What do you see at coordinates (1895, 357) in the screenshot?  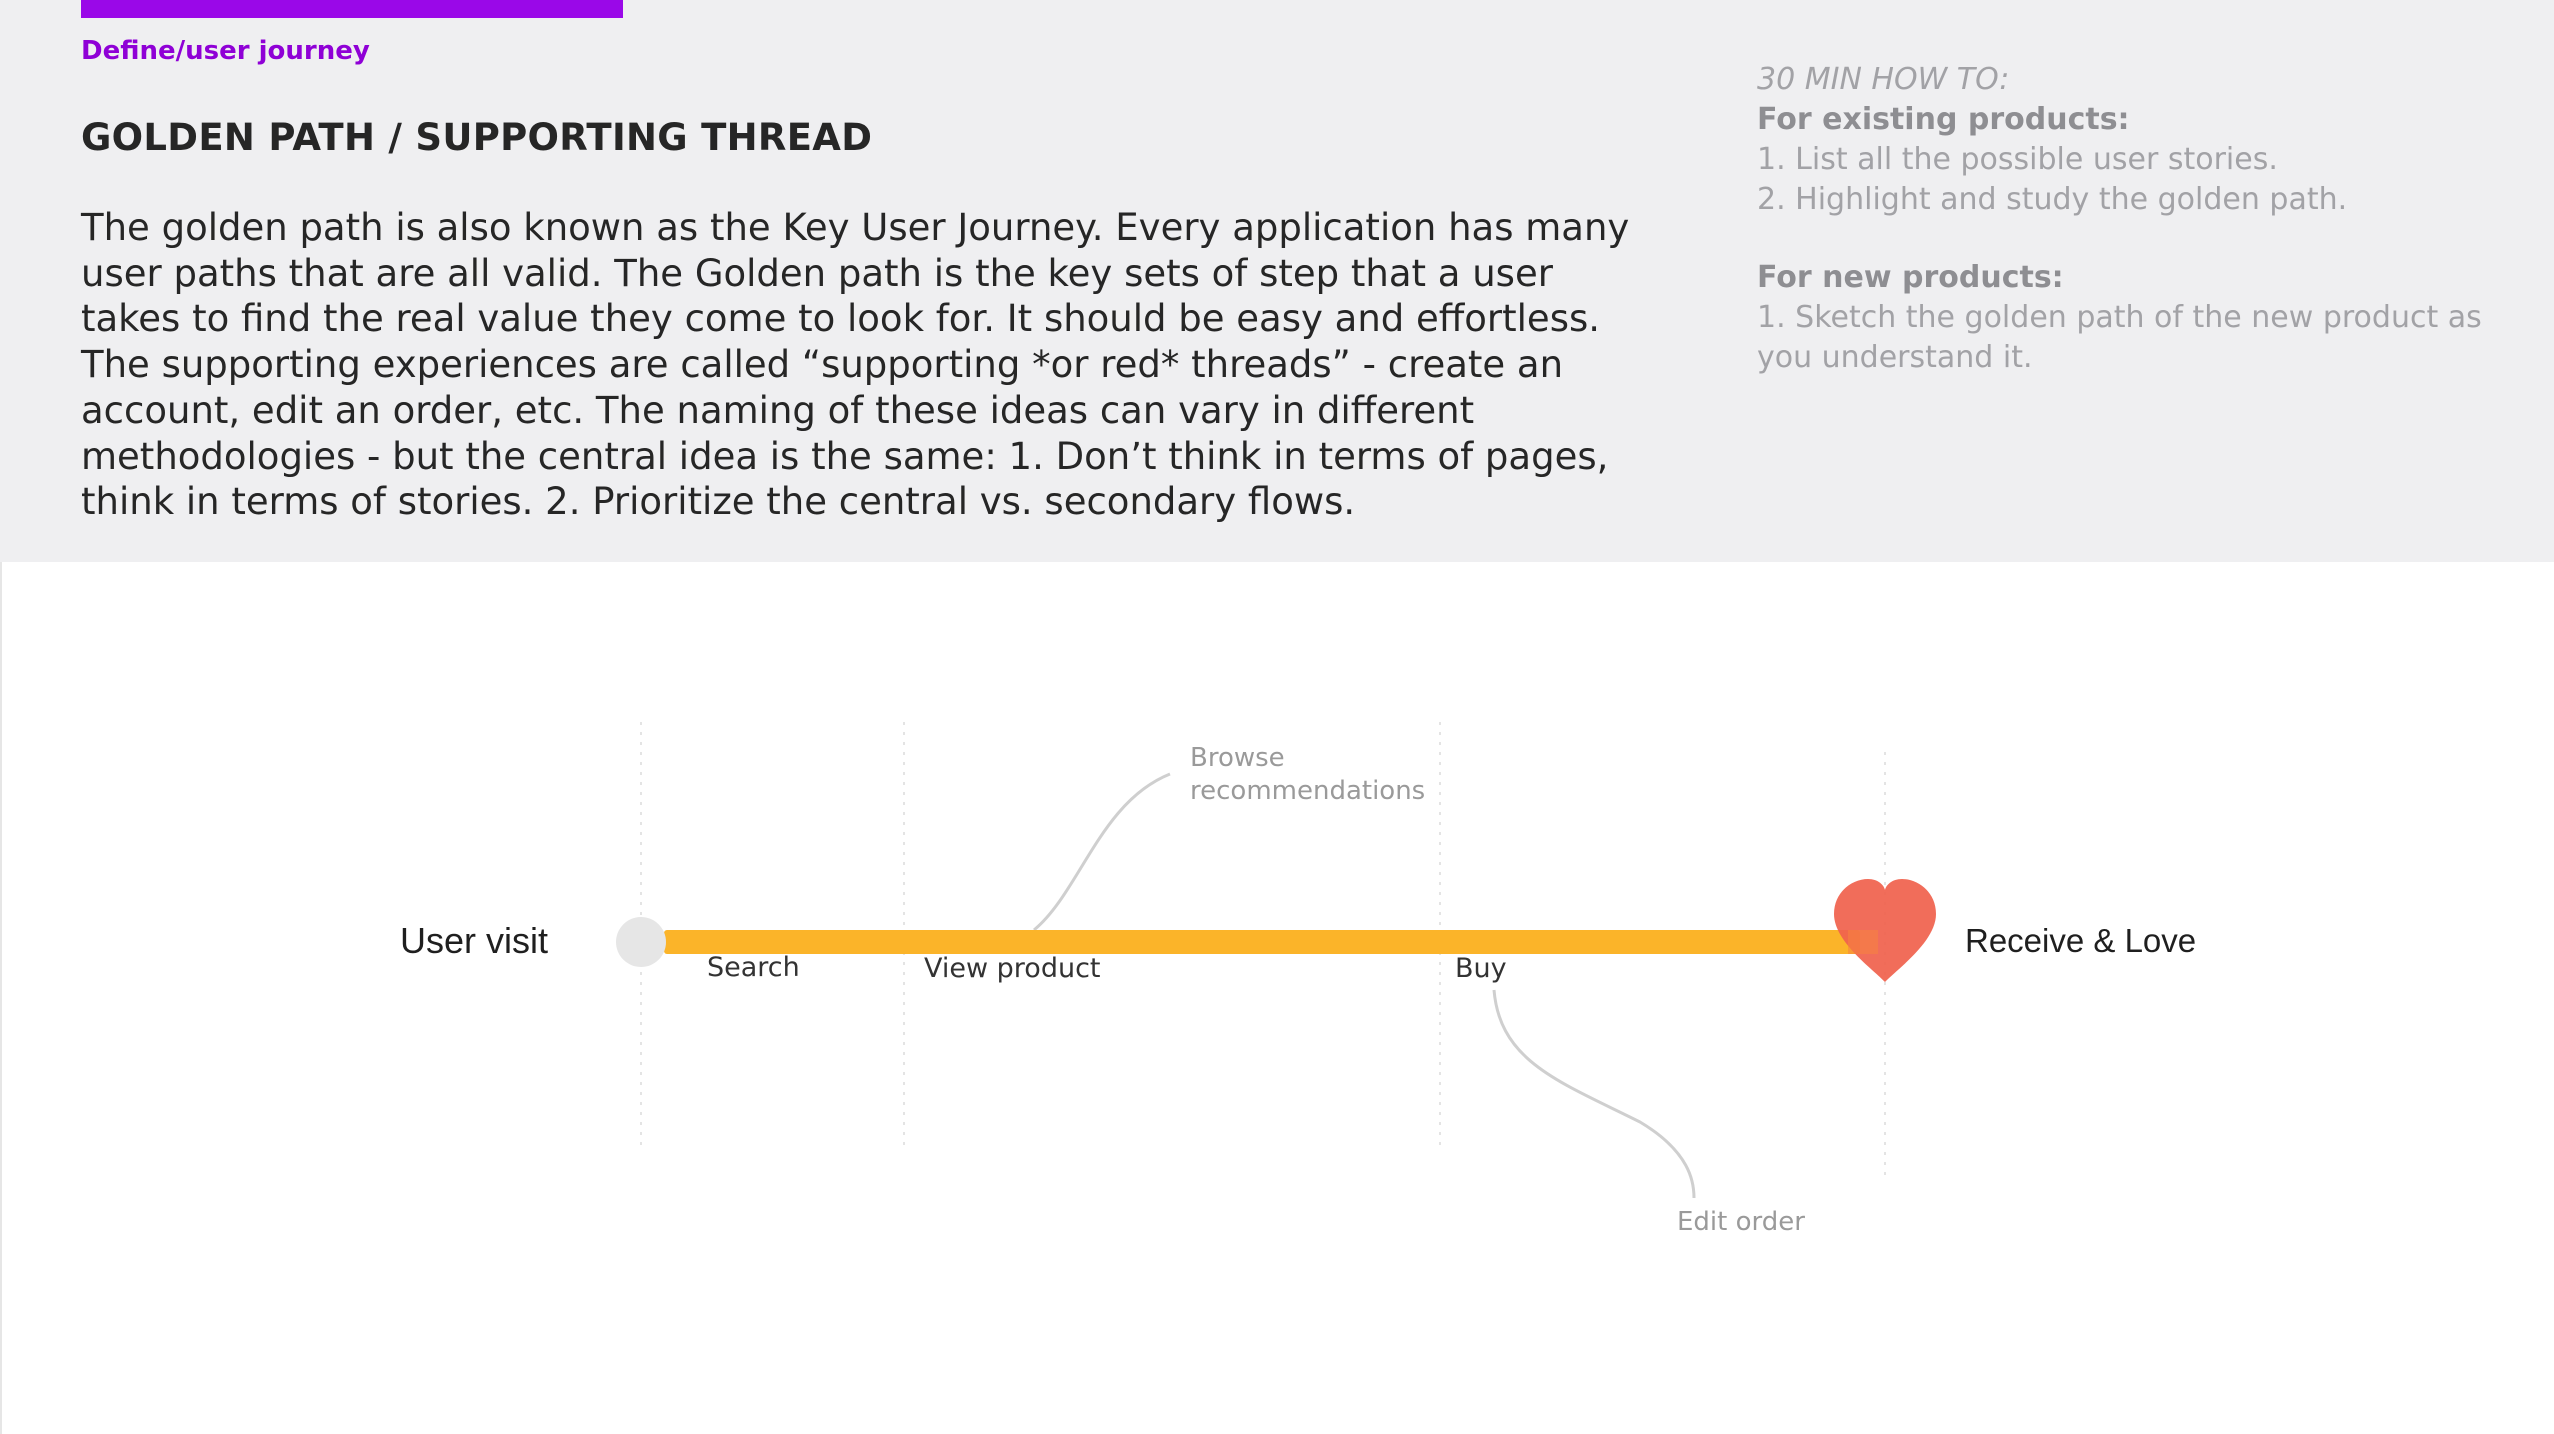 I see `new-step: you understand it.` at bounding box center [1895, 357].